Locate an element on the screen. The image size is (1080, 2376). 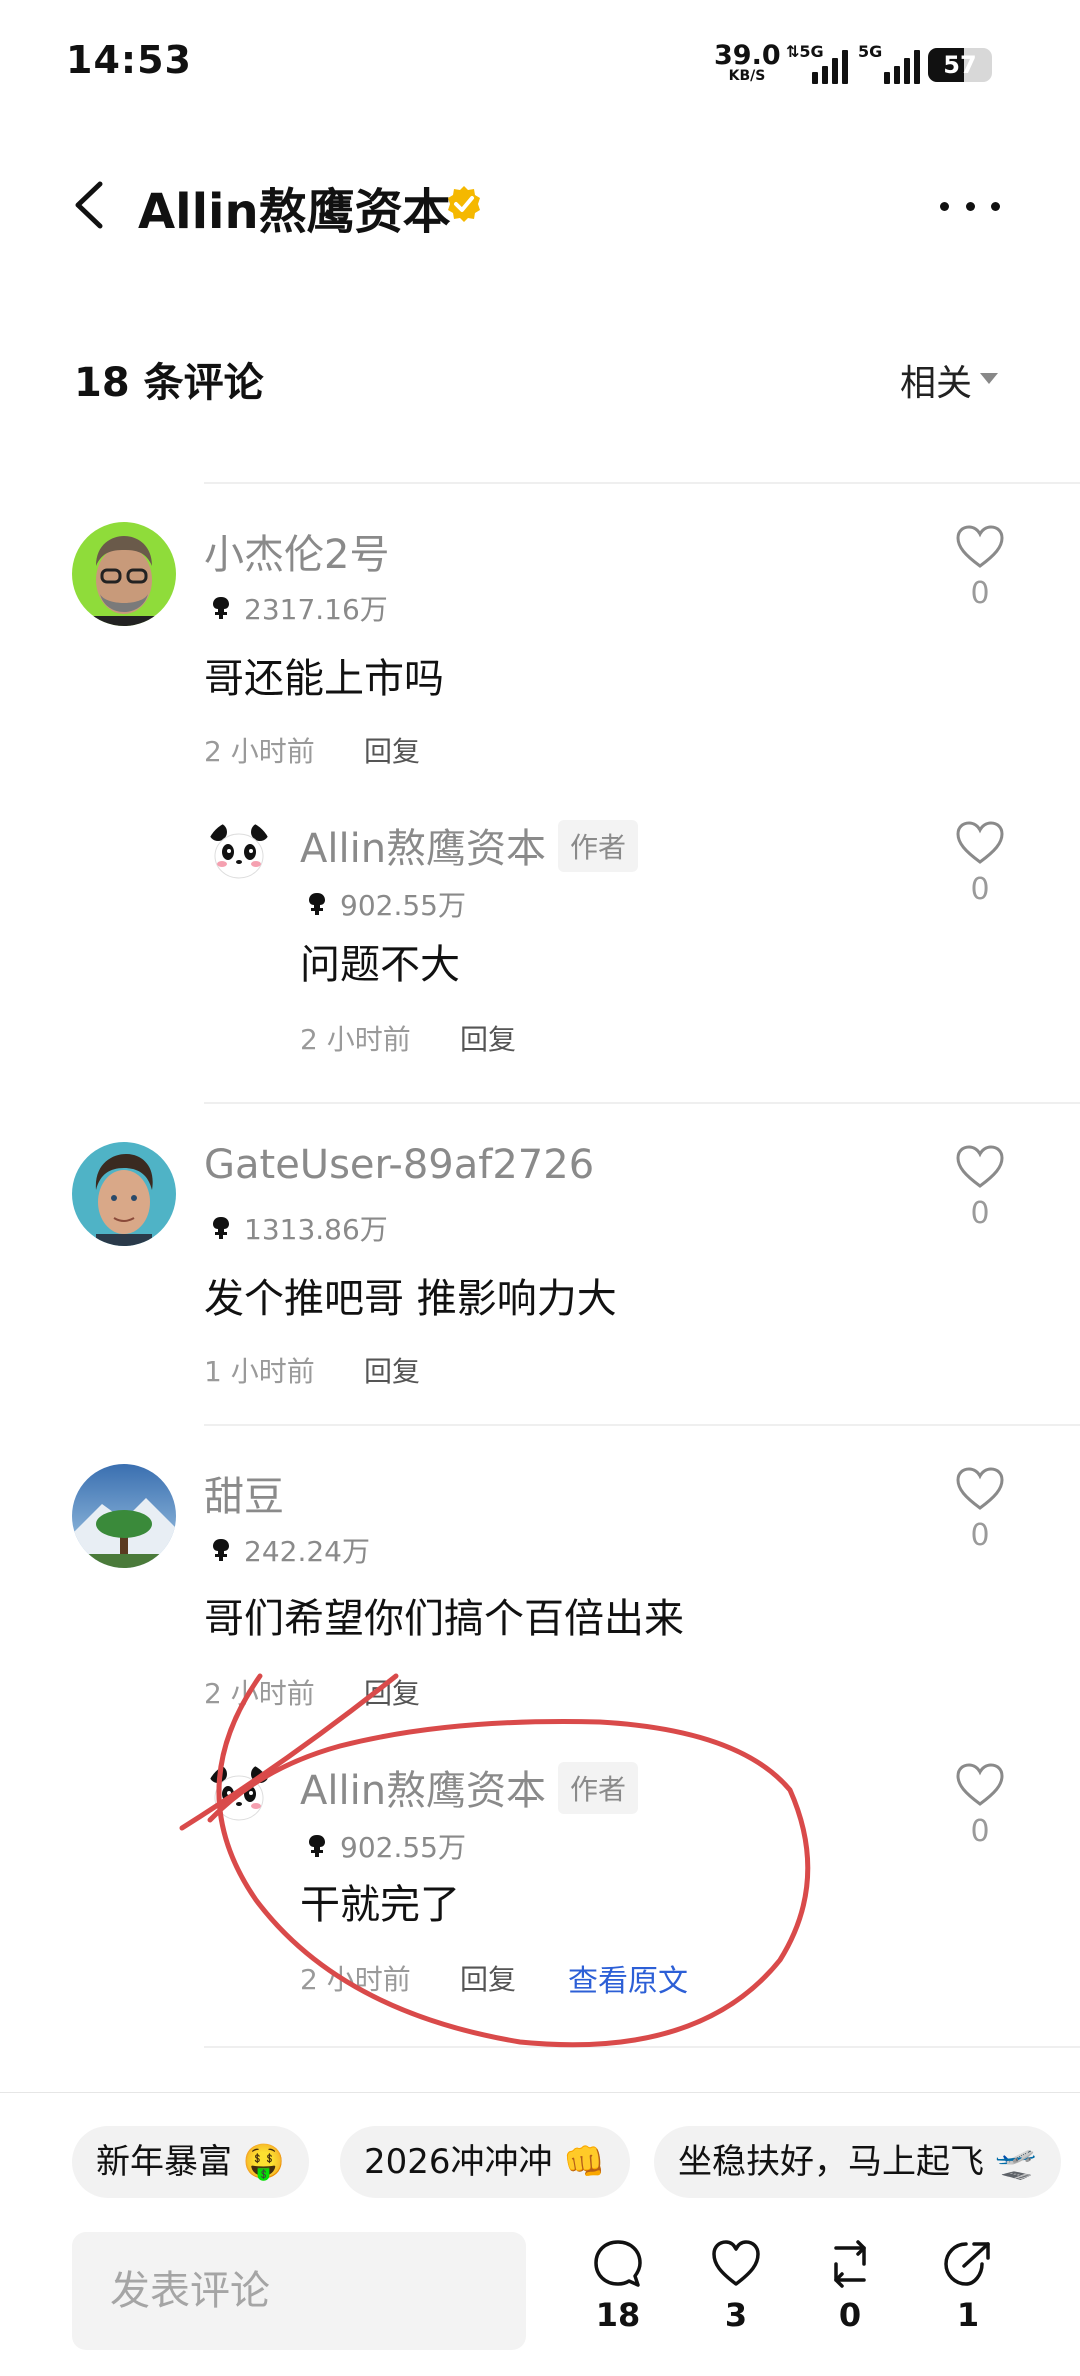
signal-icon-1: ⇅5G is located at coordinates (818, 63).